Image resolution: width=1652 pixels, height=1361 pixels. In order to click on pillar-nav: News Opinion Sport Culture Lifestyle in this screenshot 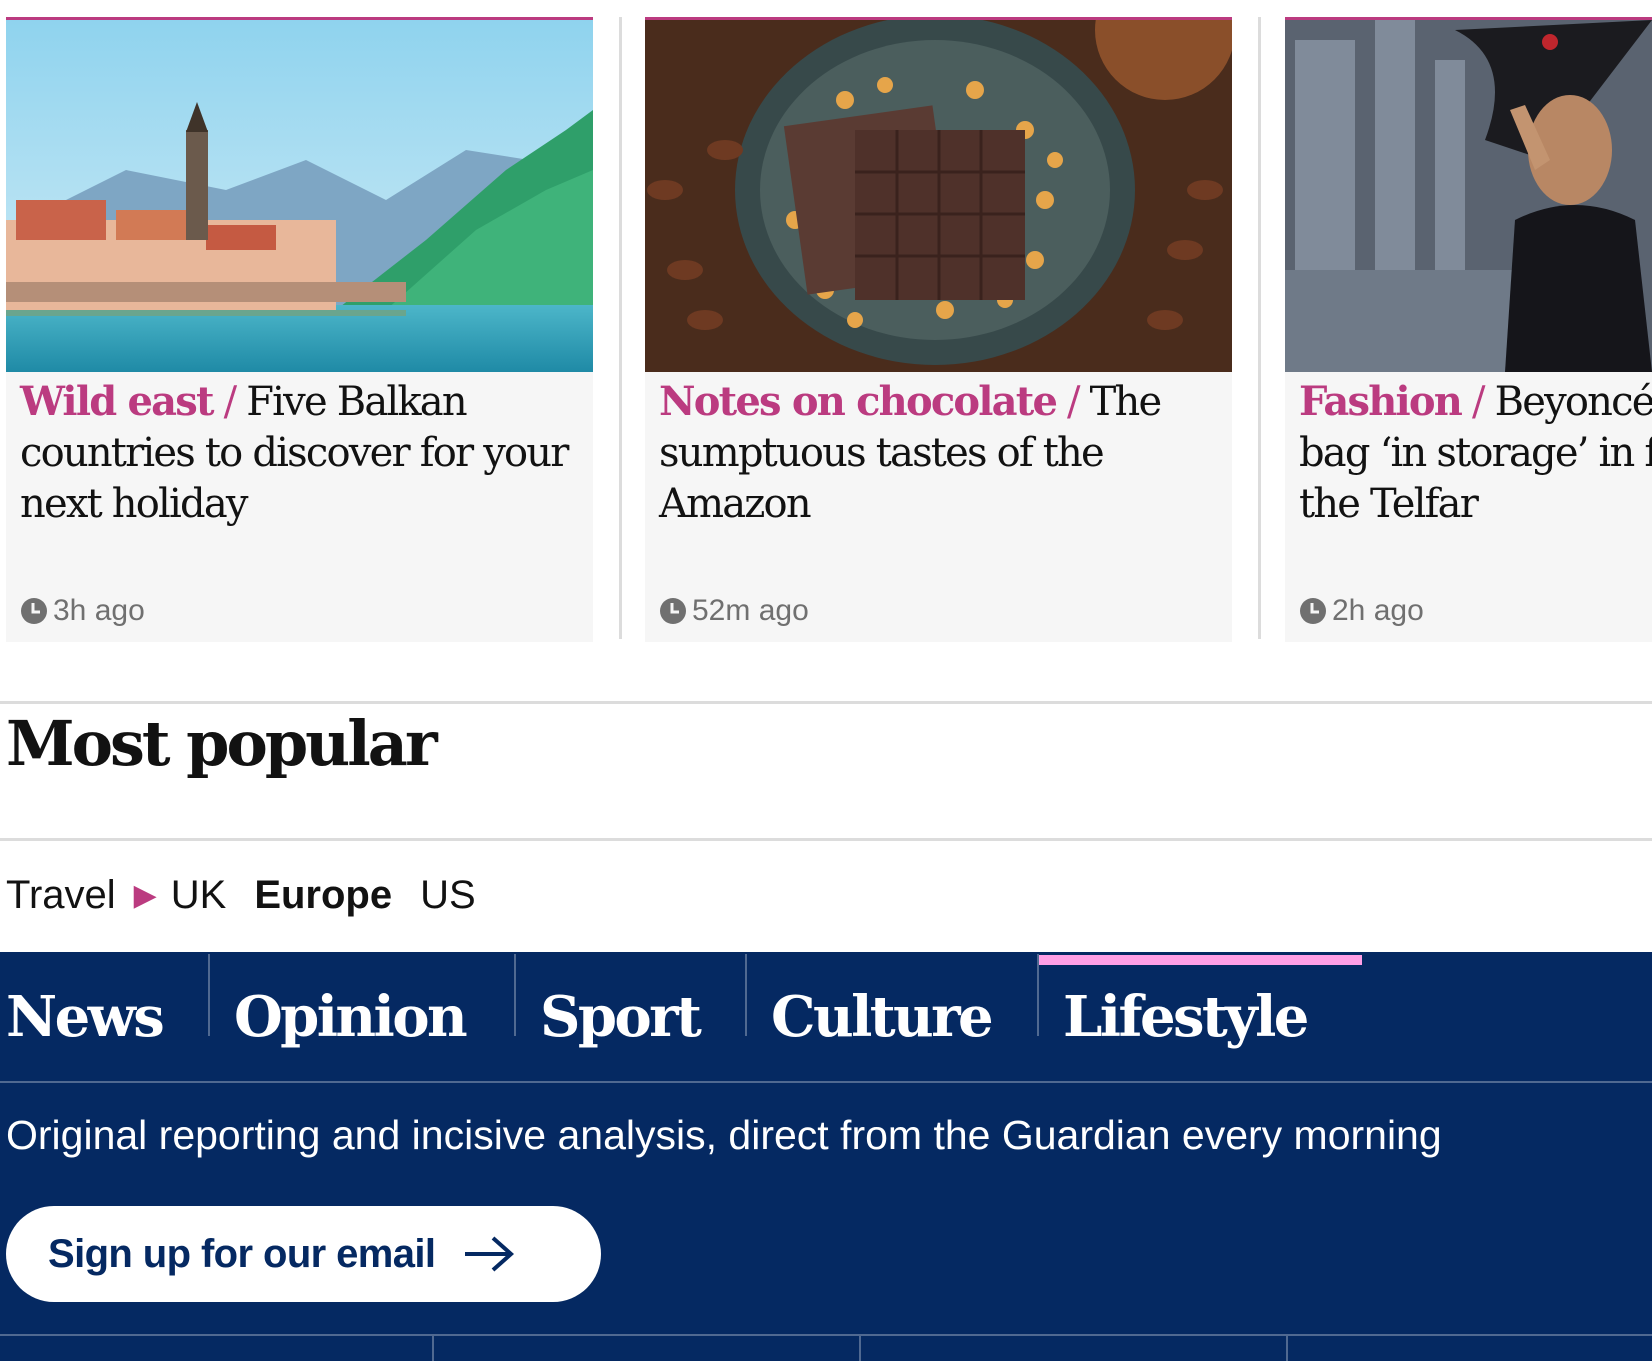, I will do `click(826, 1017)`.